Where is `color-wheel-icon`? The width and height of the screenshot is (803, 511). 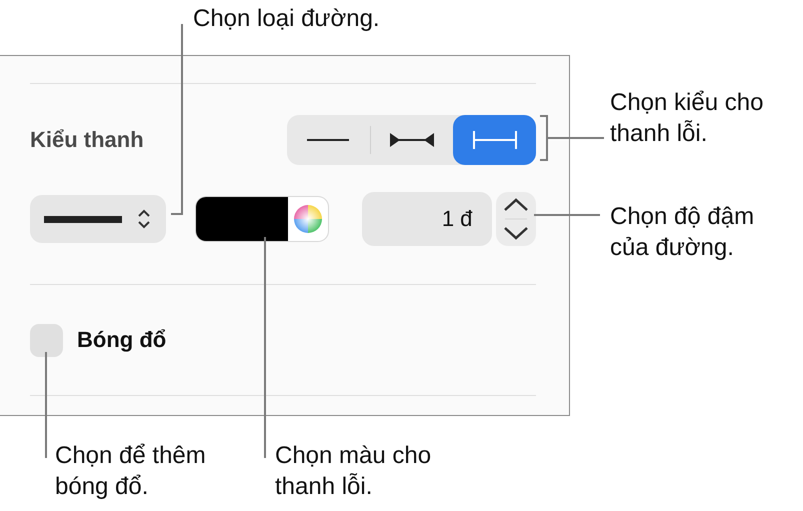
color-wheel-icon is located at coordinates (307, 219).